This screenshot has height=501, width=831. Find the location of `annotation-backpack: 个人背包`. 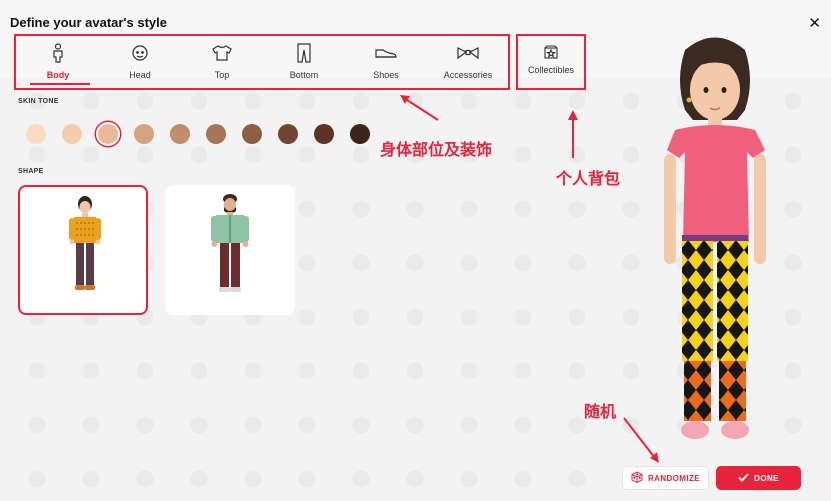

annotation-backpack: 个人背包 is located at coordinates (588, 178).